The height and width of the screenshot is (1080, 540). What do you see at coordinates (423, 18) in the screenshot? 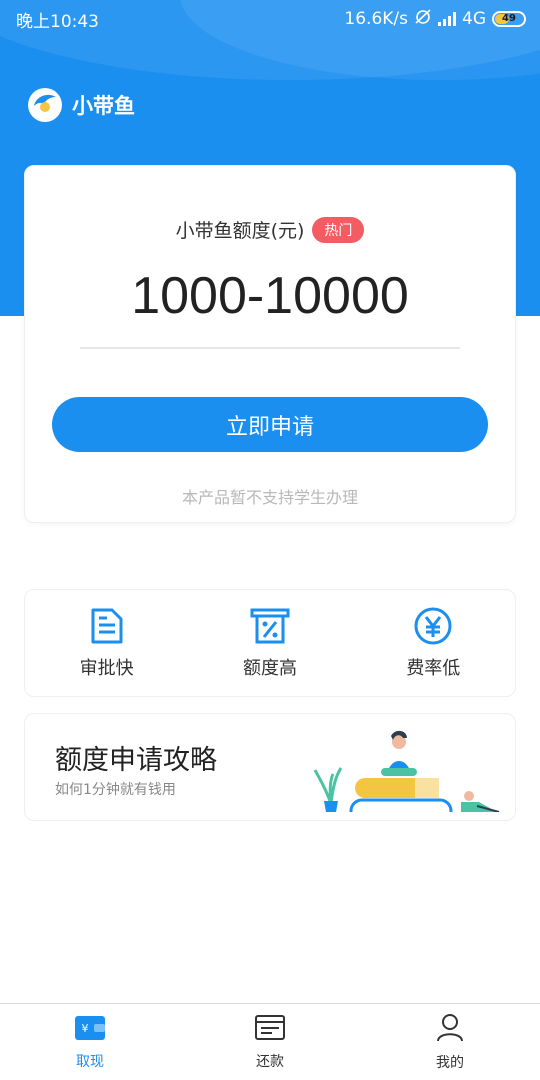
I see `alarm-off-icon` at bounding box center [423, 18].